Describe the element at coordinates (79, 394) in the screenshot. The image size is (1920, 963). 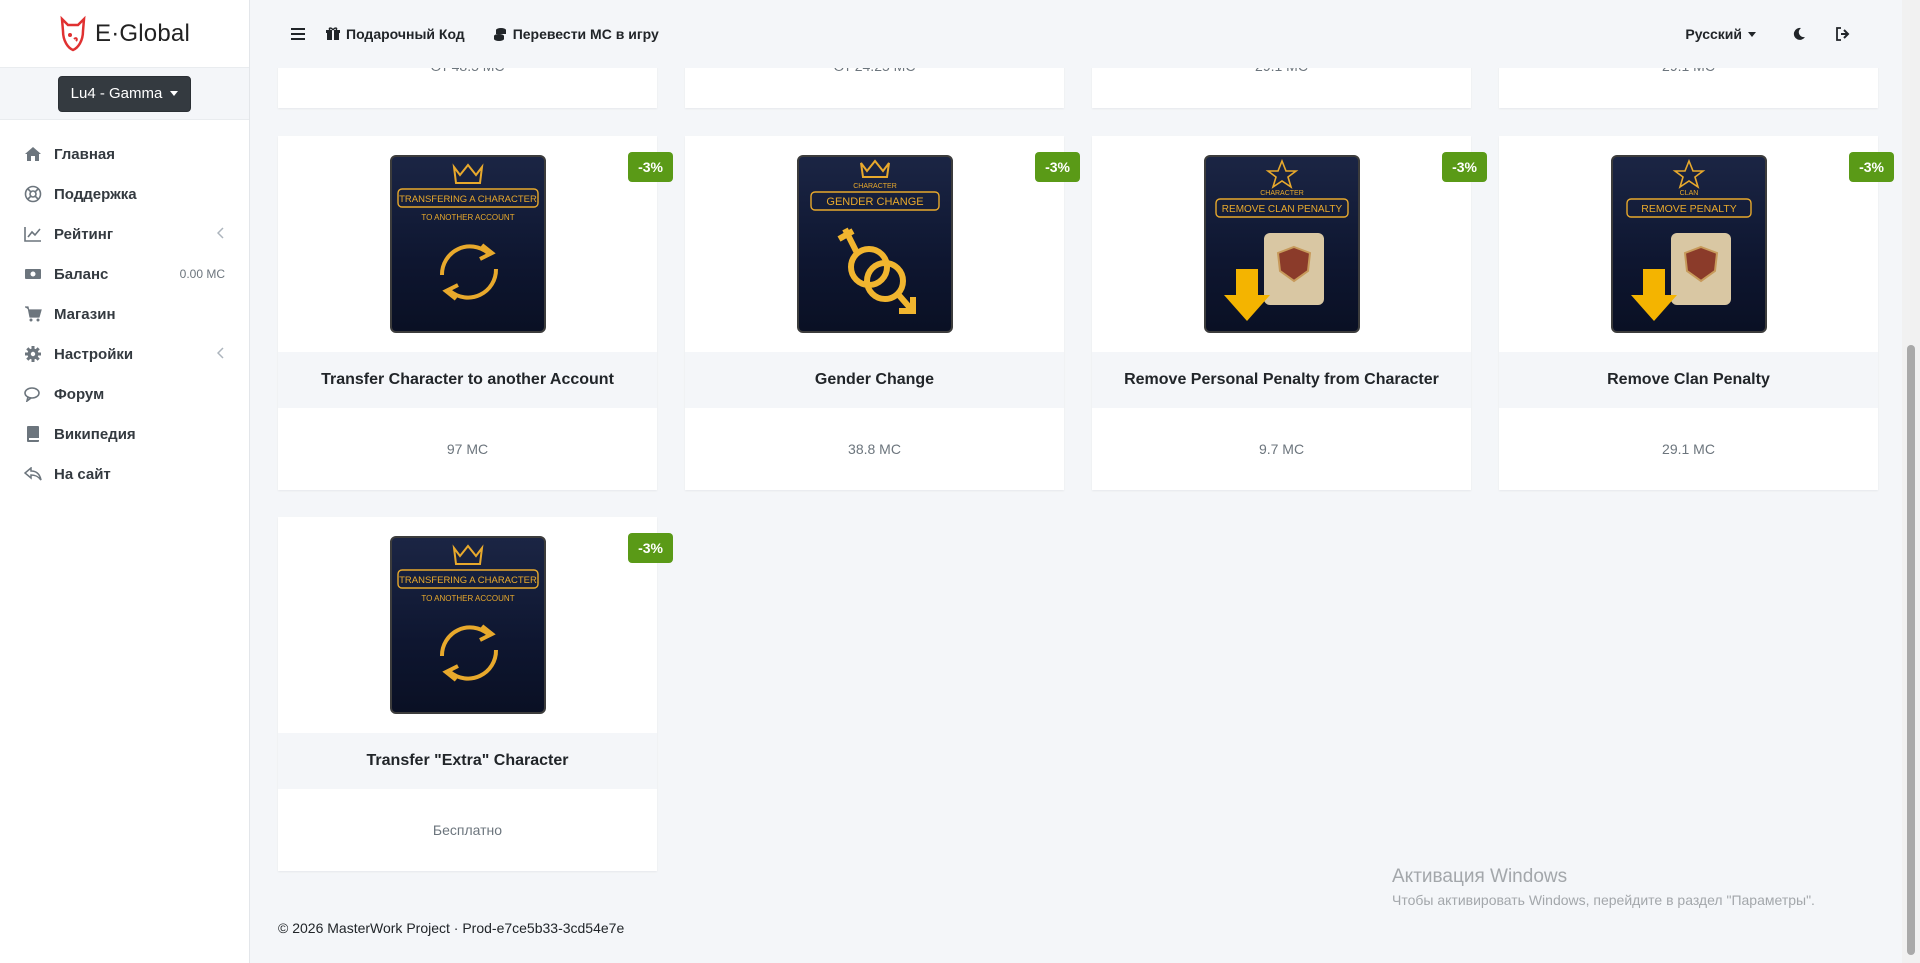
I see `sidebar-item-label: Форум` at that location.